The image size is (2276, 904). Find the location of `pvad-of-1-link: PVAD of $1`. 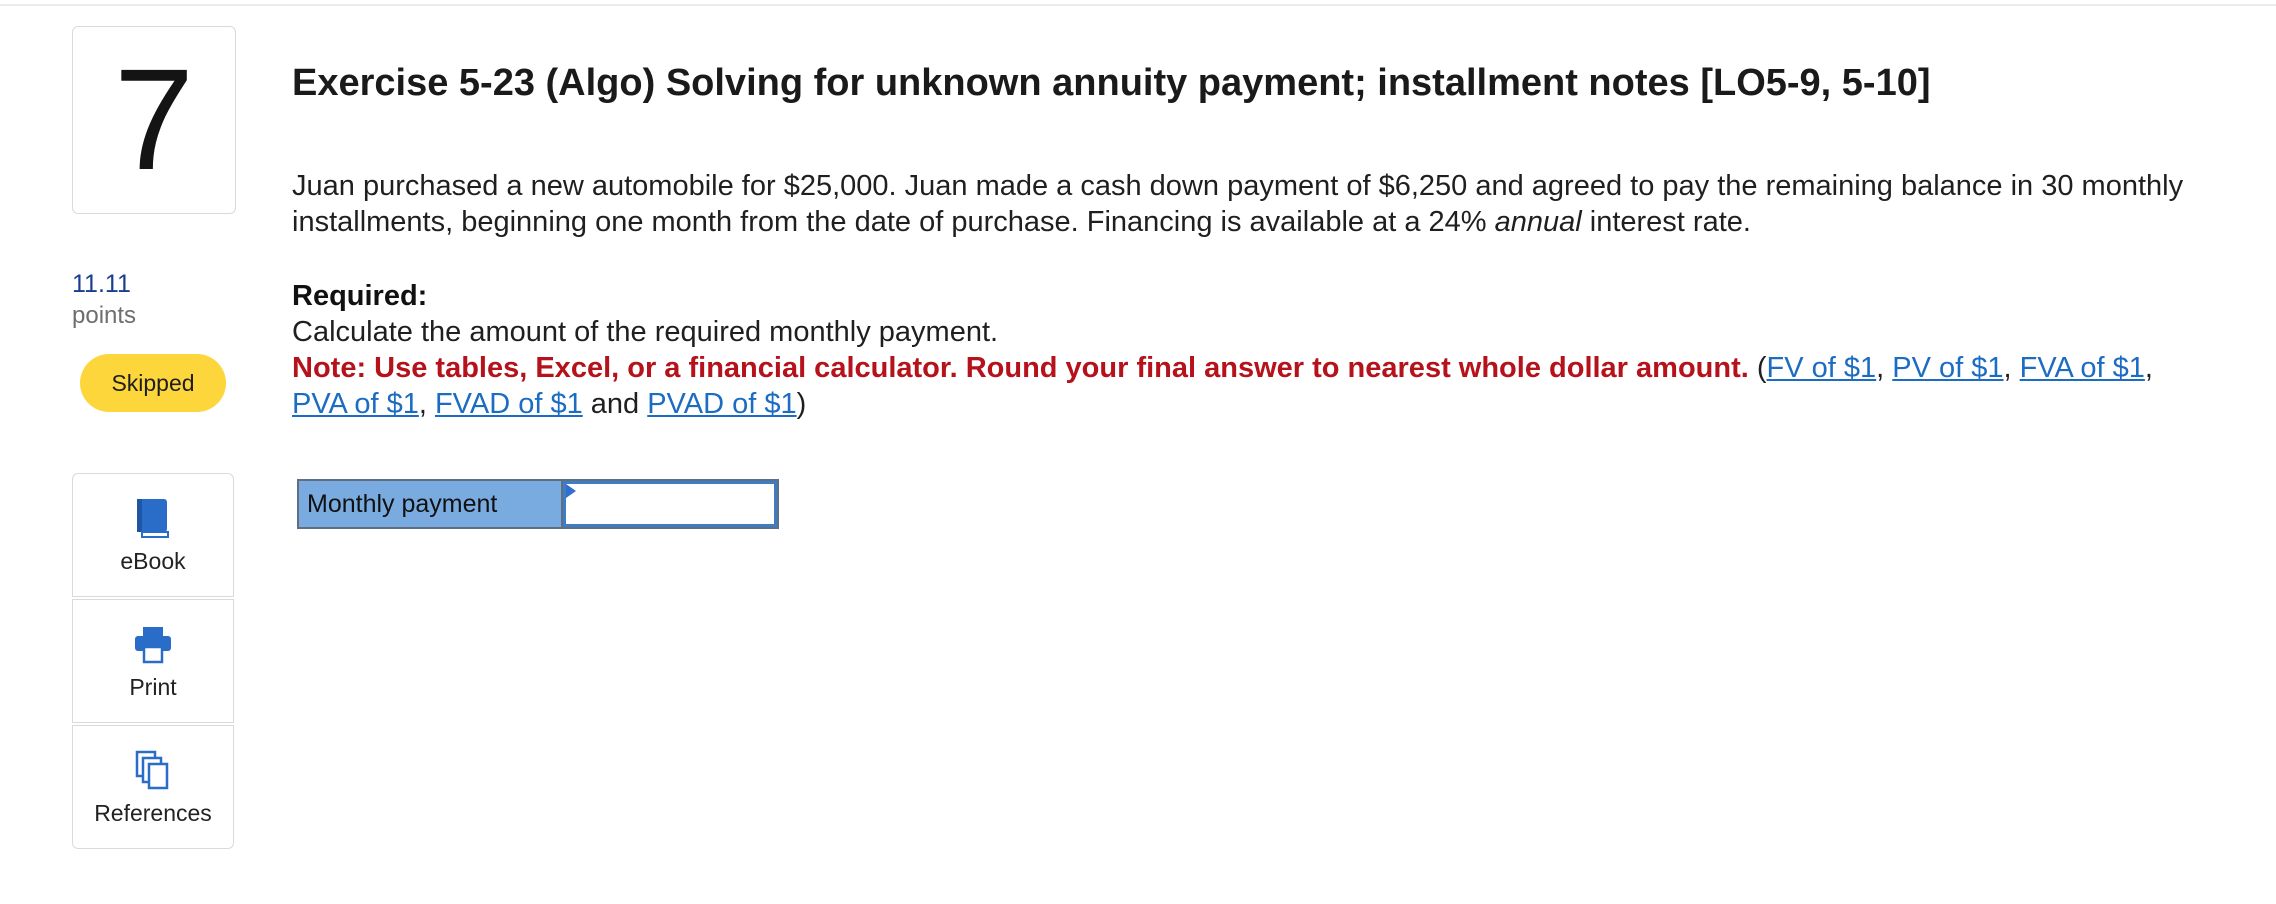

pvad-of-1-link: PVAD of $1 is located at coordinates (721, 404).